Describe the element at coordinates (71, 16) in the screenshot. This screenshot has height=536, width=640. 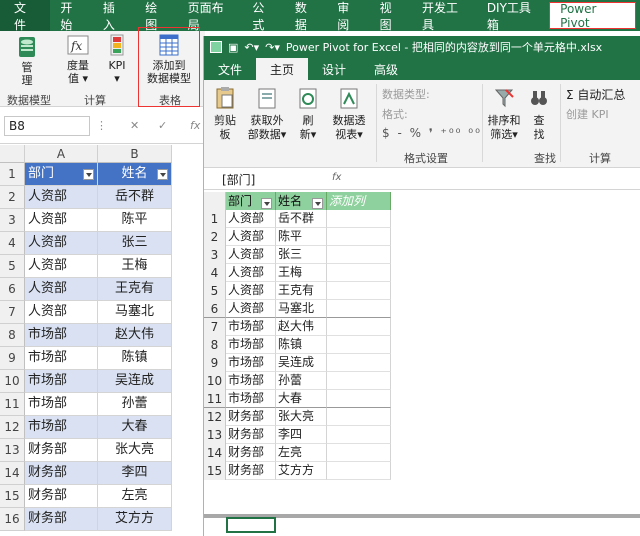
I see `tab-home: 开始` at that location.